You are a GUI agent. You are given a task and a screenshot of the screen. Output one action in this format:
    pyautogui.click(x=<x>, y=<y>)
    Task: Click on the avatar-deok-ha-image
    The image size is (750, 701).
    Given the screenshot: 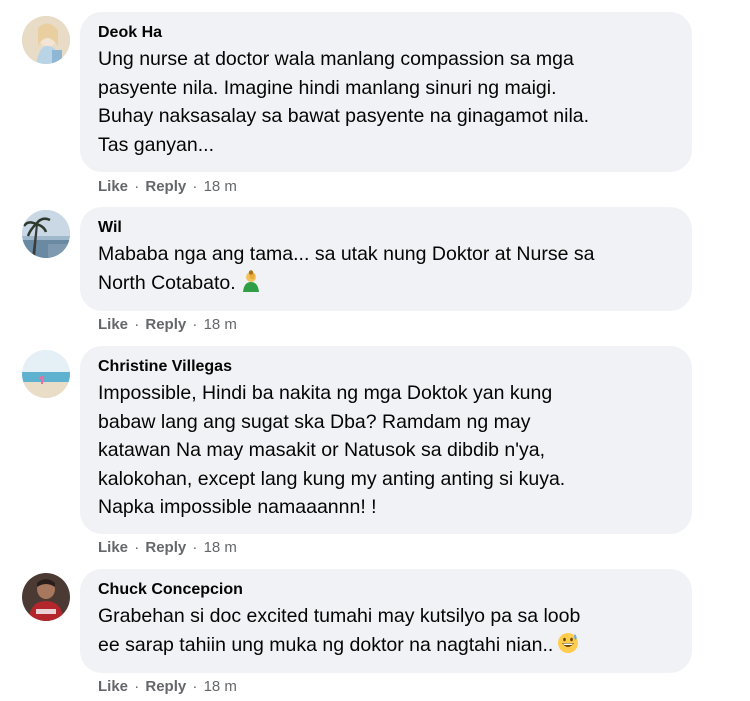 What is the action you would take?
    pyautogui.click(x=46, y=40)
    